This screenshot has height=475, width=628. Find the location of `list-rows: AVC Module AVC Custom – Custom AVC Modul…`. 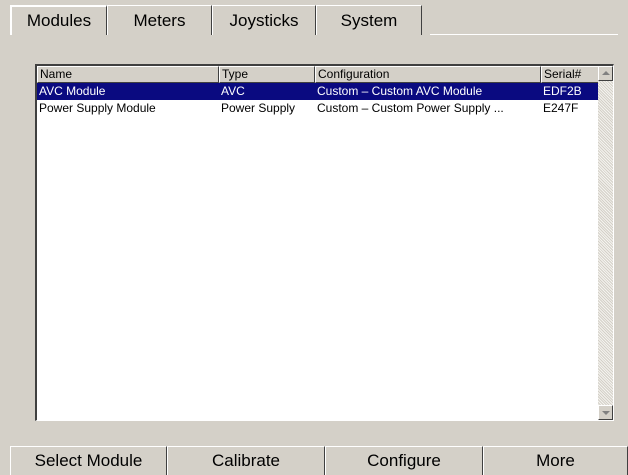

list-rows: AVC Module AVC Custom – Custom AVC Modul… is located at coordinates (318, 100).